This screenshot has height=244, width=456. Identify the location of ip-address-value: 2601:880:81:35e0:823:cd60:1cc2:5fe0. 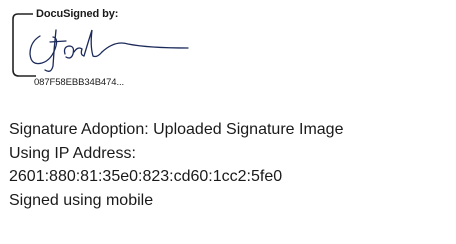
(146, 176).